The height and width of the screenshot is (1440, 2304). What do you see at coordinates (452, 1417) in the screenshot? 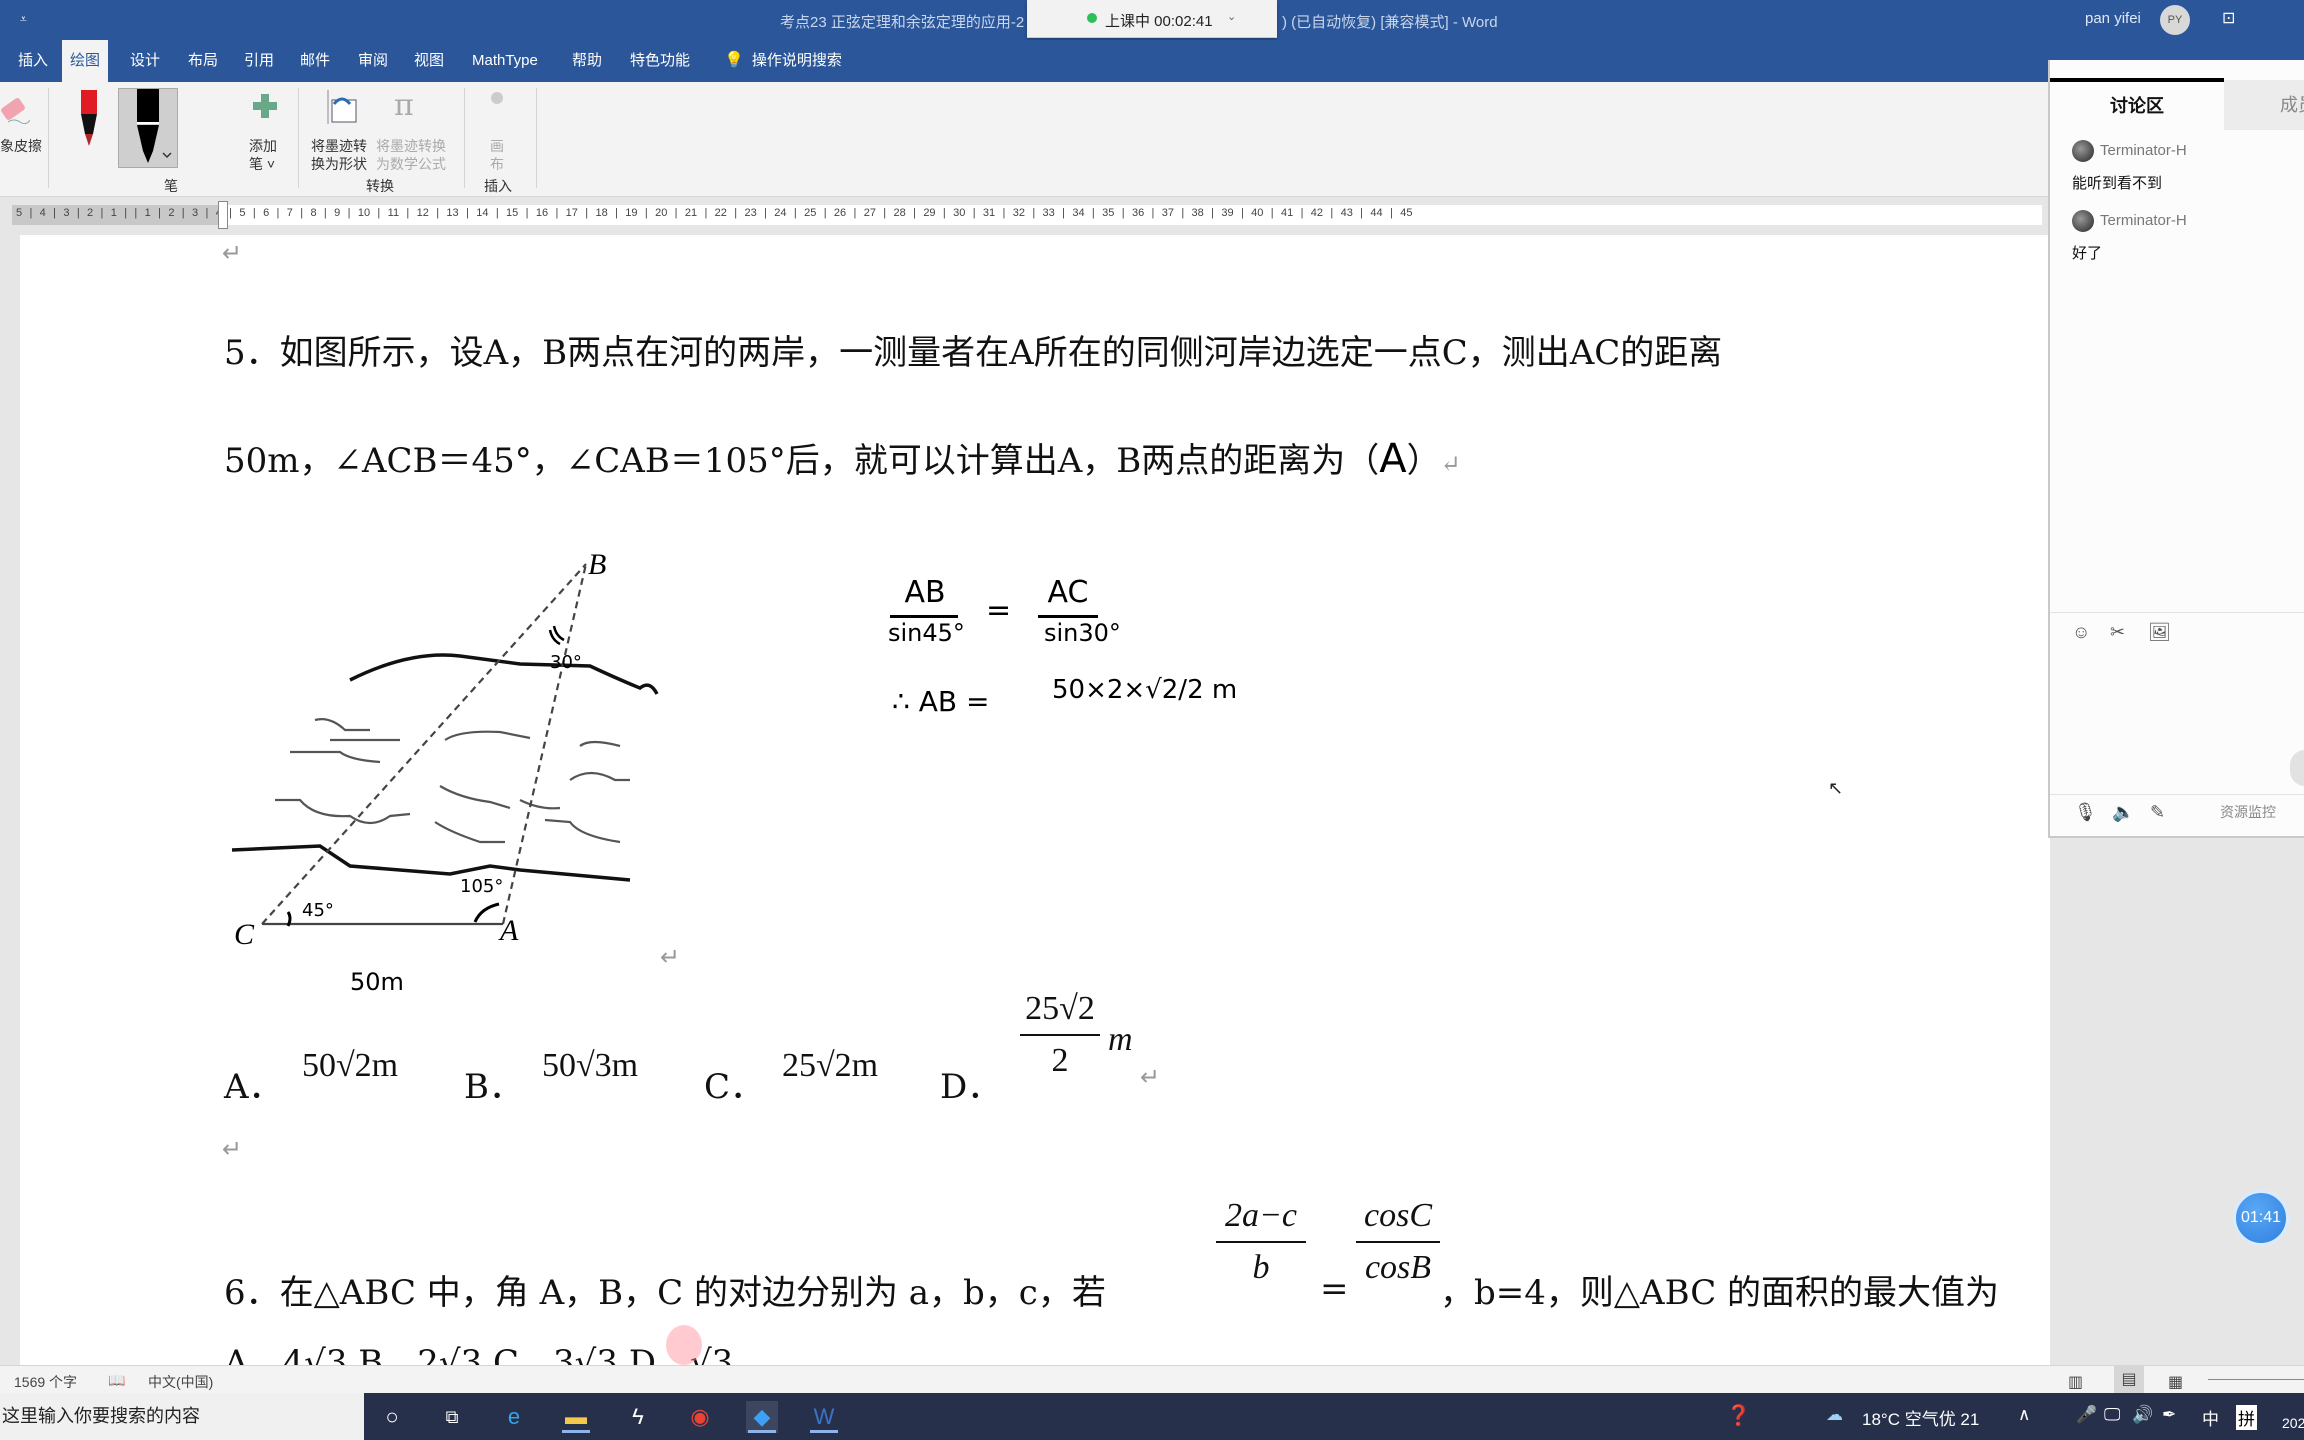
I see `task-view-icon: ⧉` at bounding box center [452, 1417].